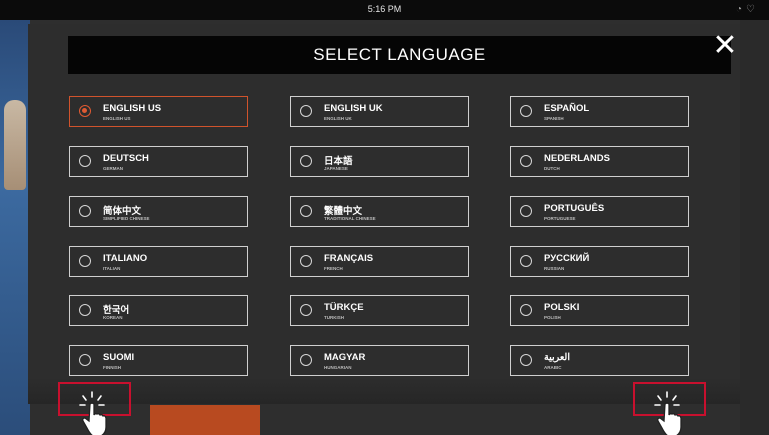  I want to click on language-name: POLSKI, so click(562, 307).